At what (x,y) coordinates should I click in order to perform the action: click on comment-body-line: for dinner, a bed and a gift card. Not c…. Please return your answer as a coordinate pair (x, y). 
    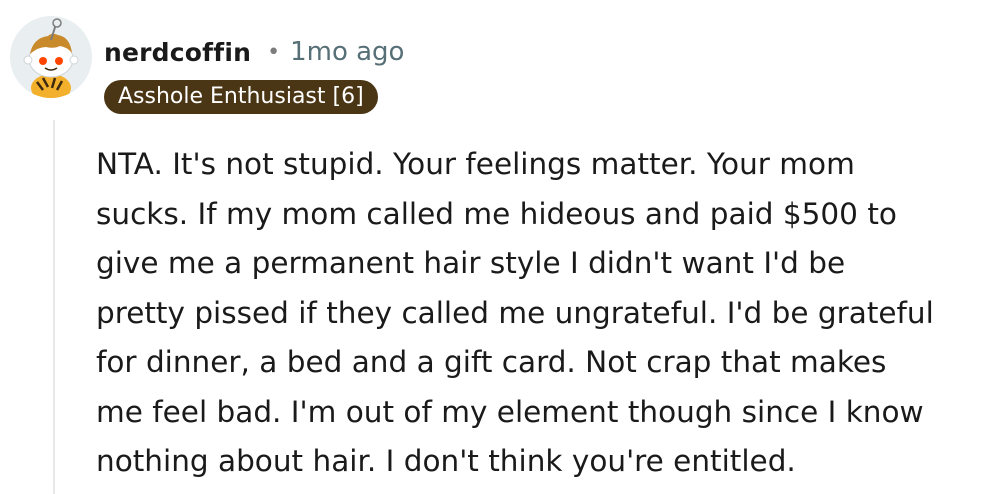
    Looking at the image, I should click on (491, 362).